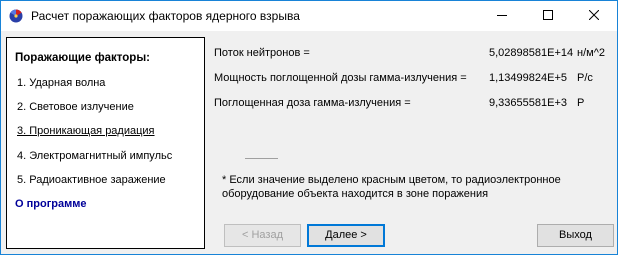 This screenshot has height=255, width=618. I want to click on menu-item-emp: 4. Электромагнитный импульс, so click(94, 156).